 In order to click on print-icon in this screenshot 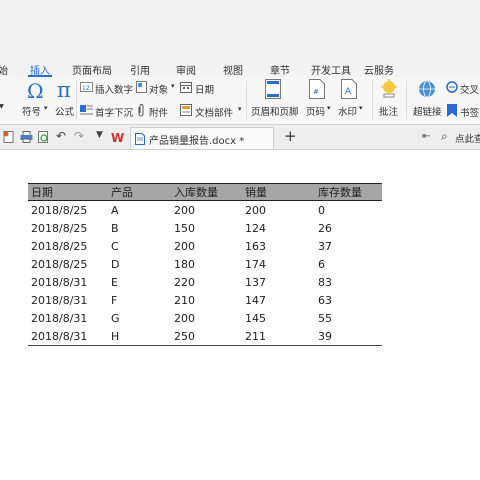, I will do `click(26, 137)`.